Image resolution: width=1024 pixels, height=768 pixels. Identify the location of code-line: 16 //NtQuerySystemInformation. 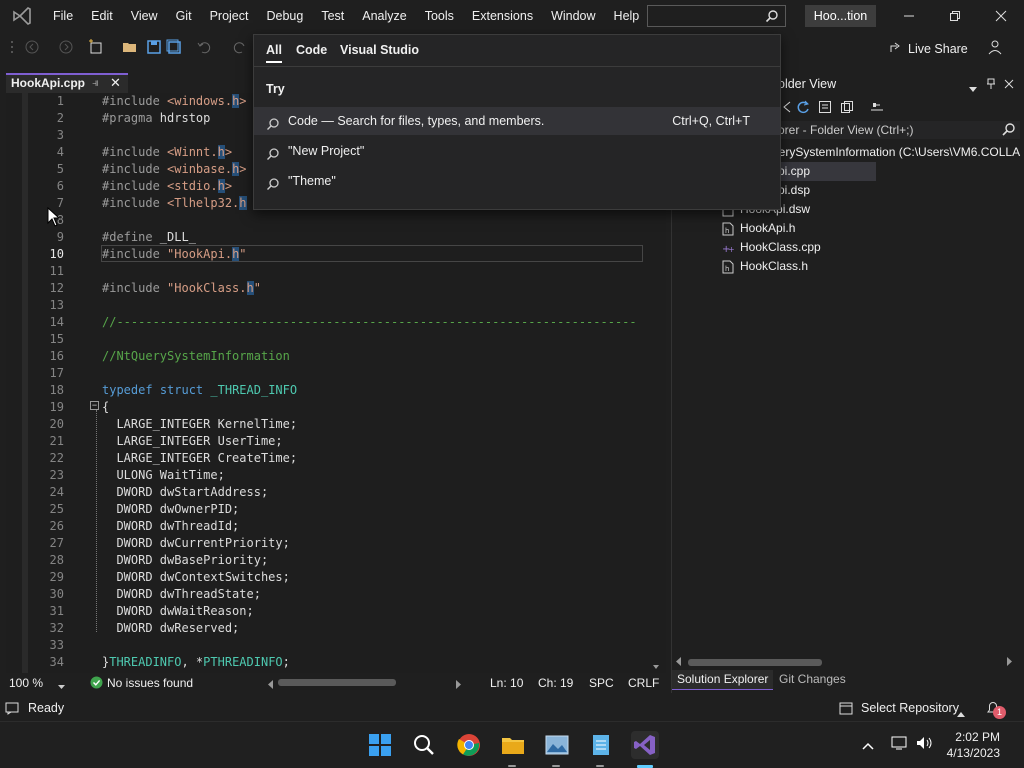
(326, 356).